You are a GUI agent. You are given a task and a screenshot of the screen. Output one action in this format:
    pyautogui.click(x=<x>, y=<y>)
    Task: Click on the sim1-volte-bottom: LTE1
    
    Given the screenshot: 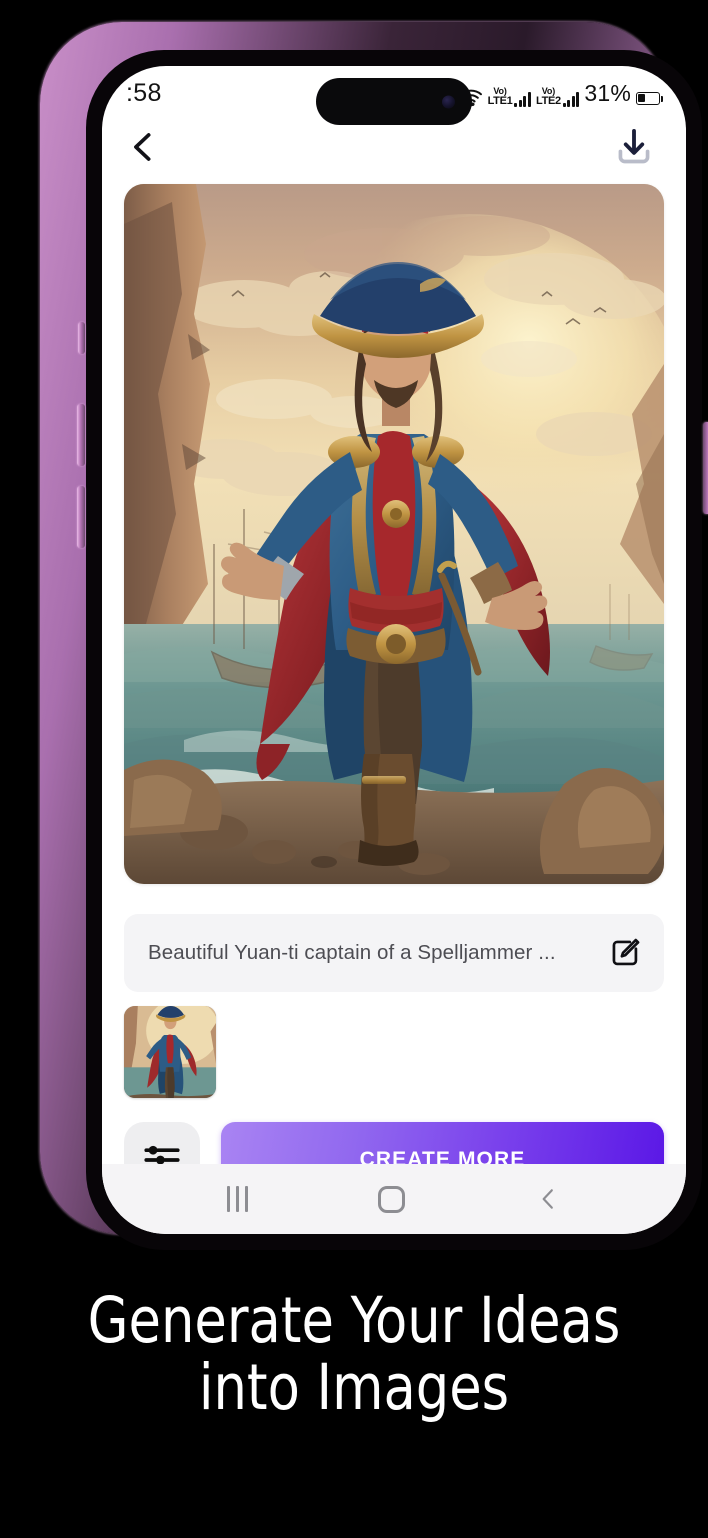 What is the action you would take?
    pyautogui.click(x=500, y=100)
    